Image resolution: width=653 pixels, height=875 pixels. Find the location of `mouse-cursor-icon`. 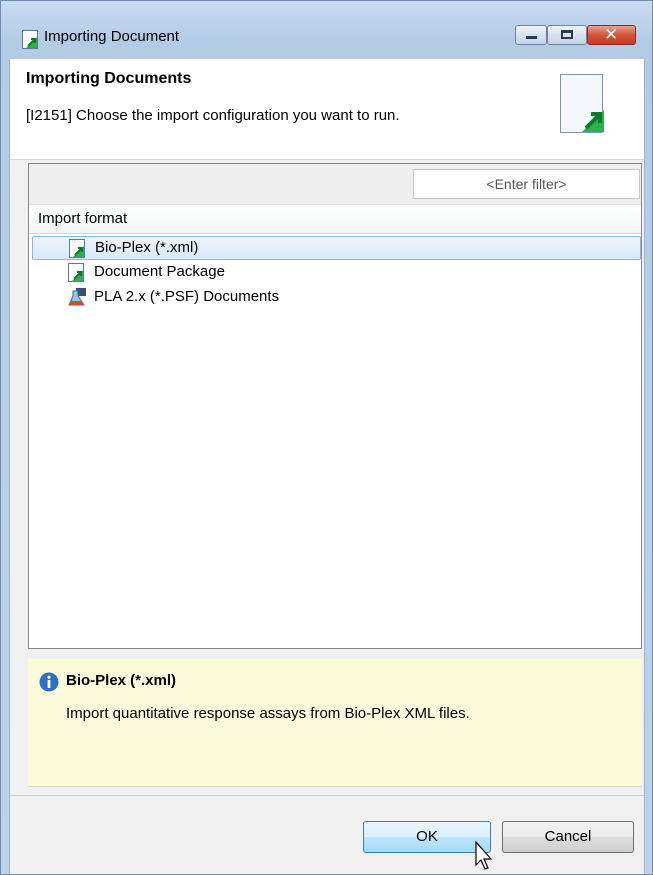

mouse-cursor-icon is located at coordinates (484, 855).